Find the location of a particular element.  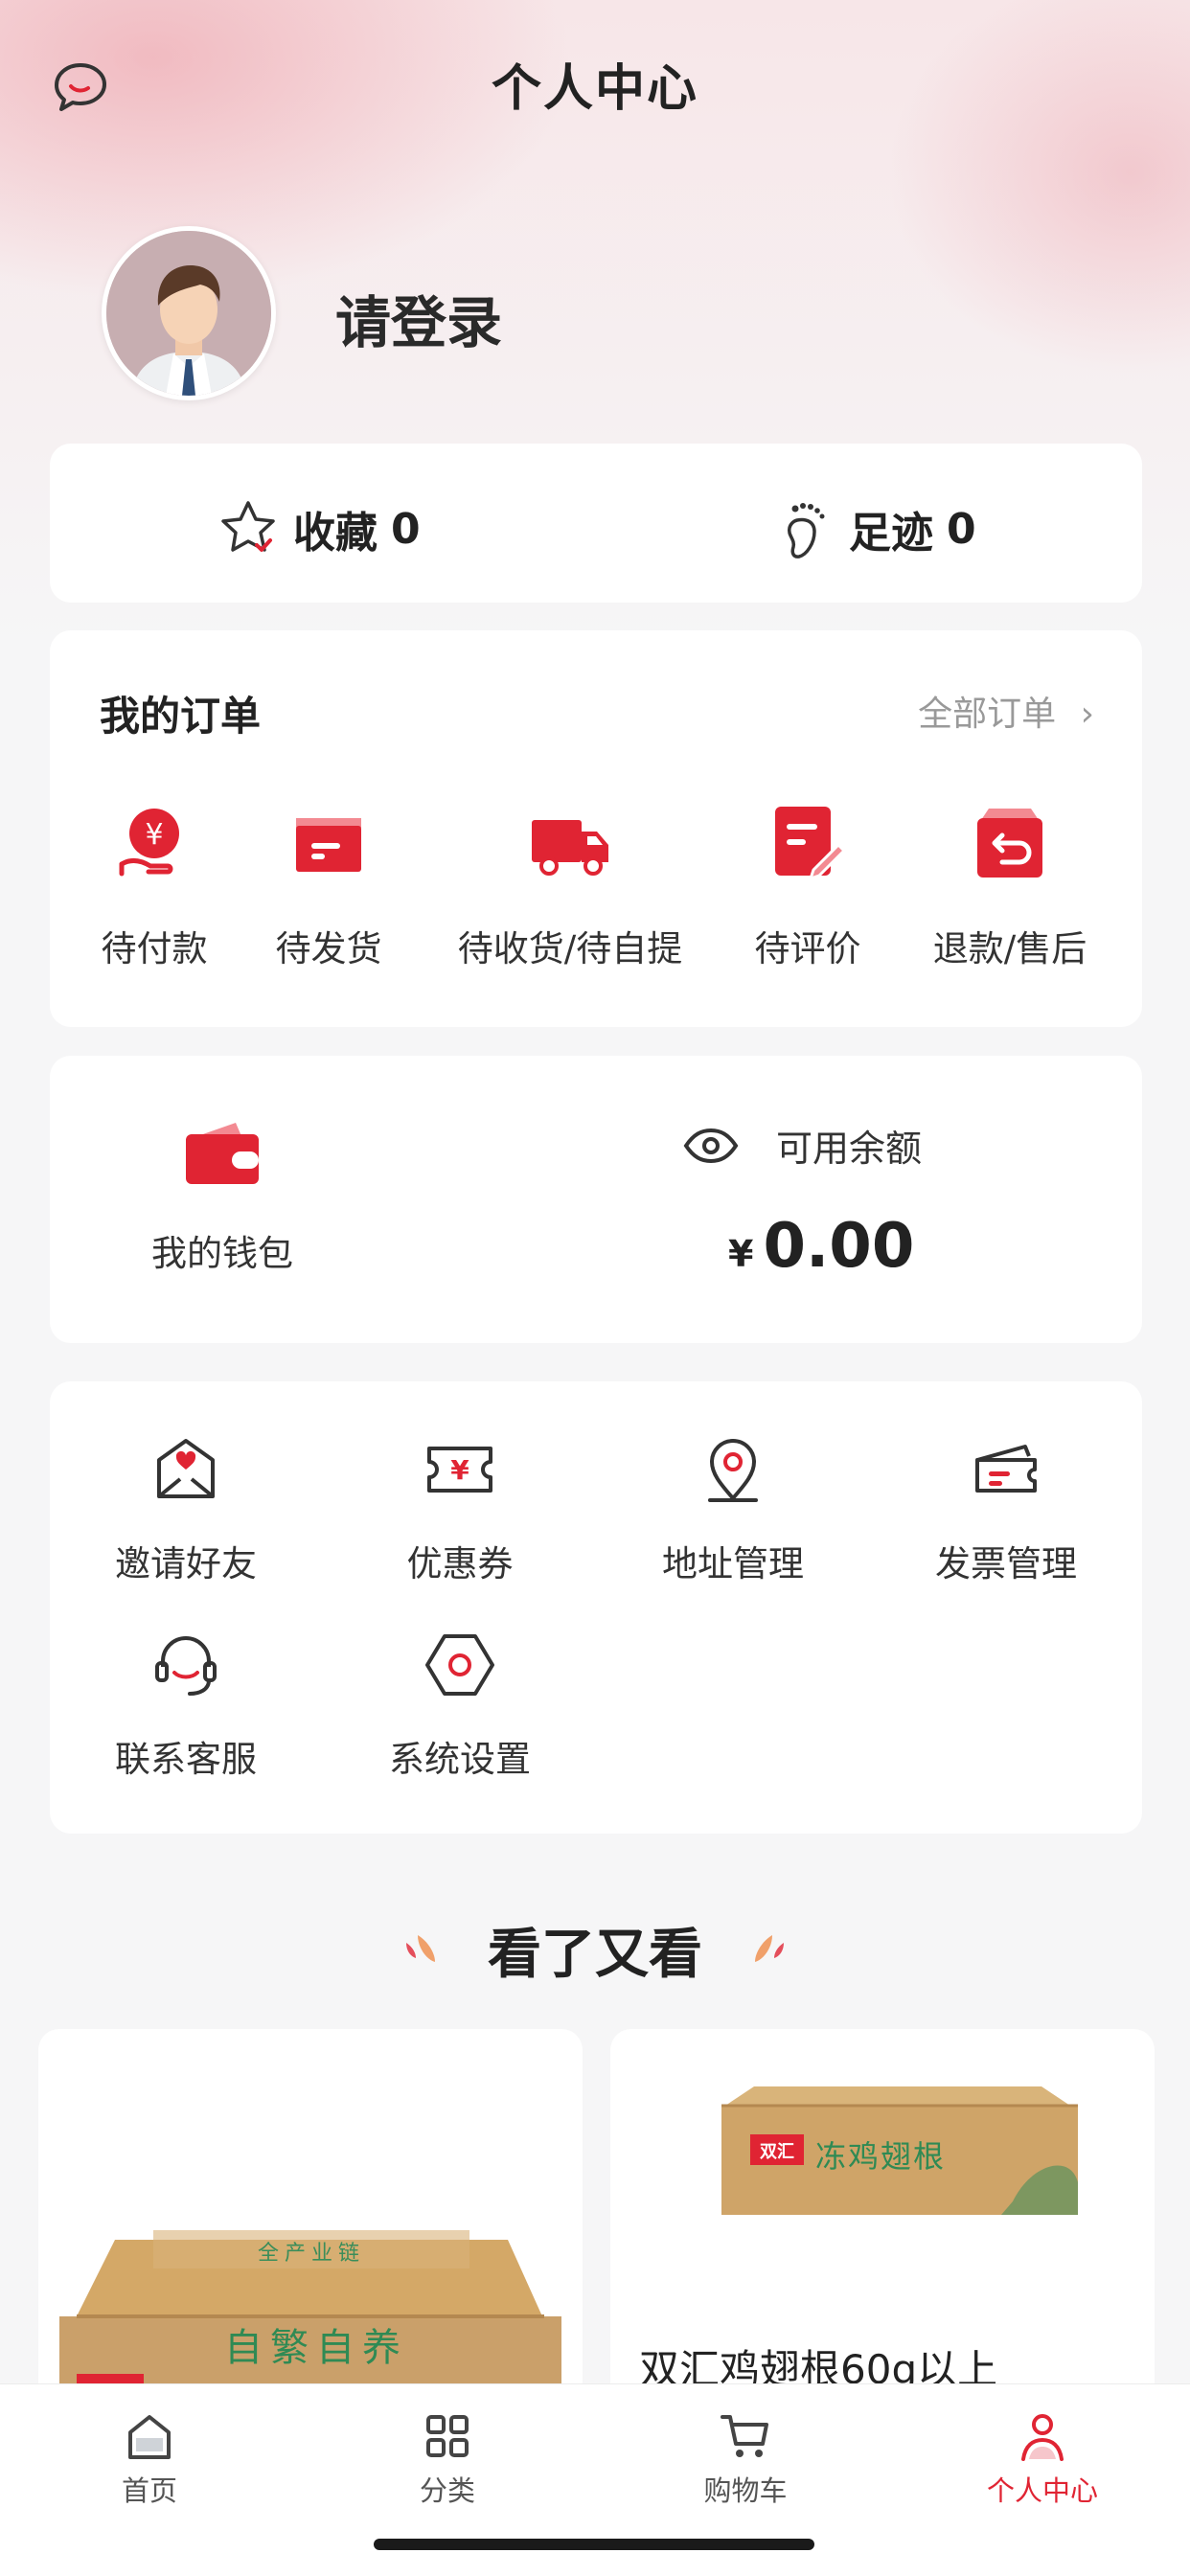

tab-cart: 购物车 is located at coordinates (745, 2459).